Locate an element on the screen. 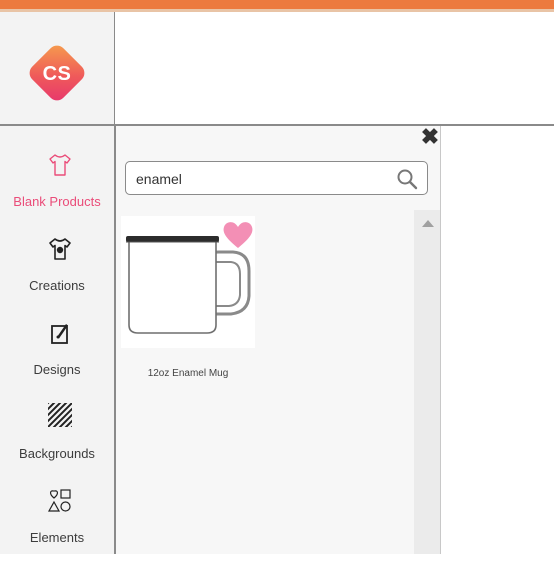 The image size is (554, 562). logo-text: CS is located at coordinates (57, 74).